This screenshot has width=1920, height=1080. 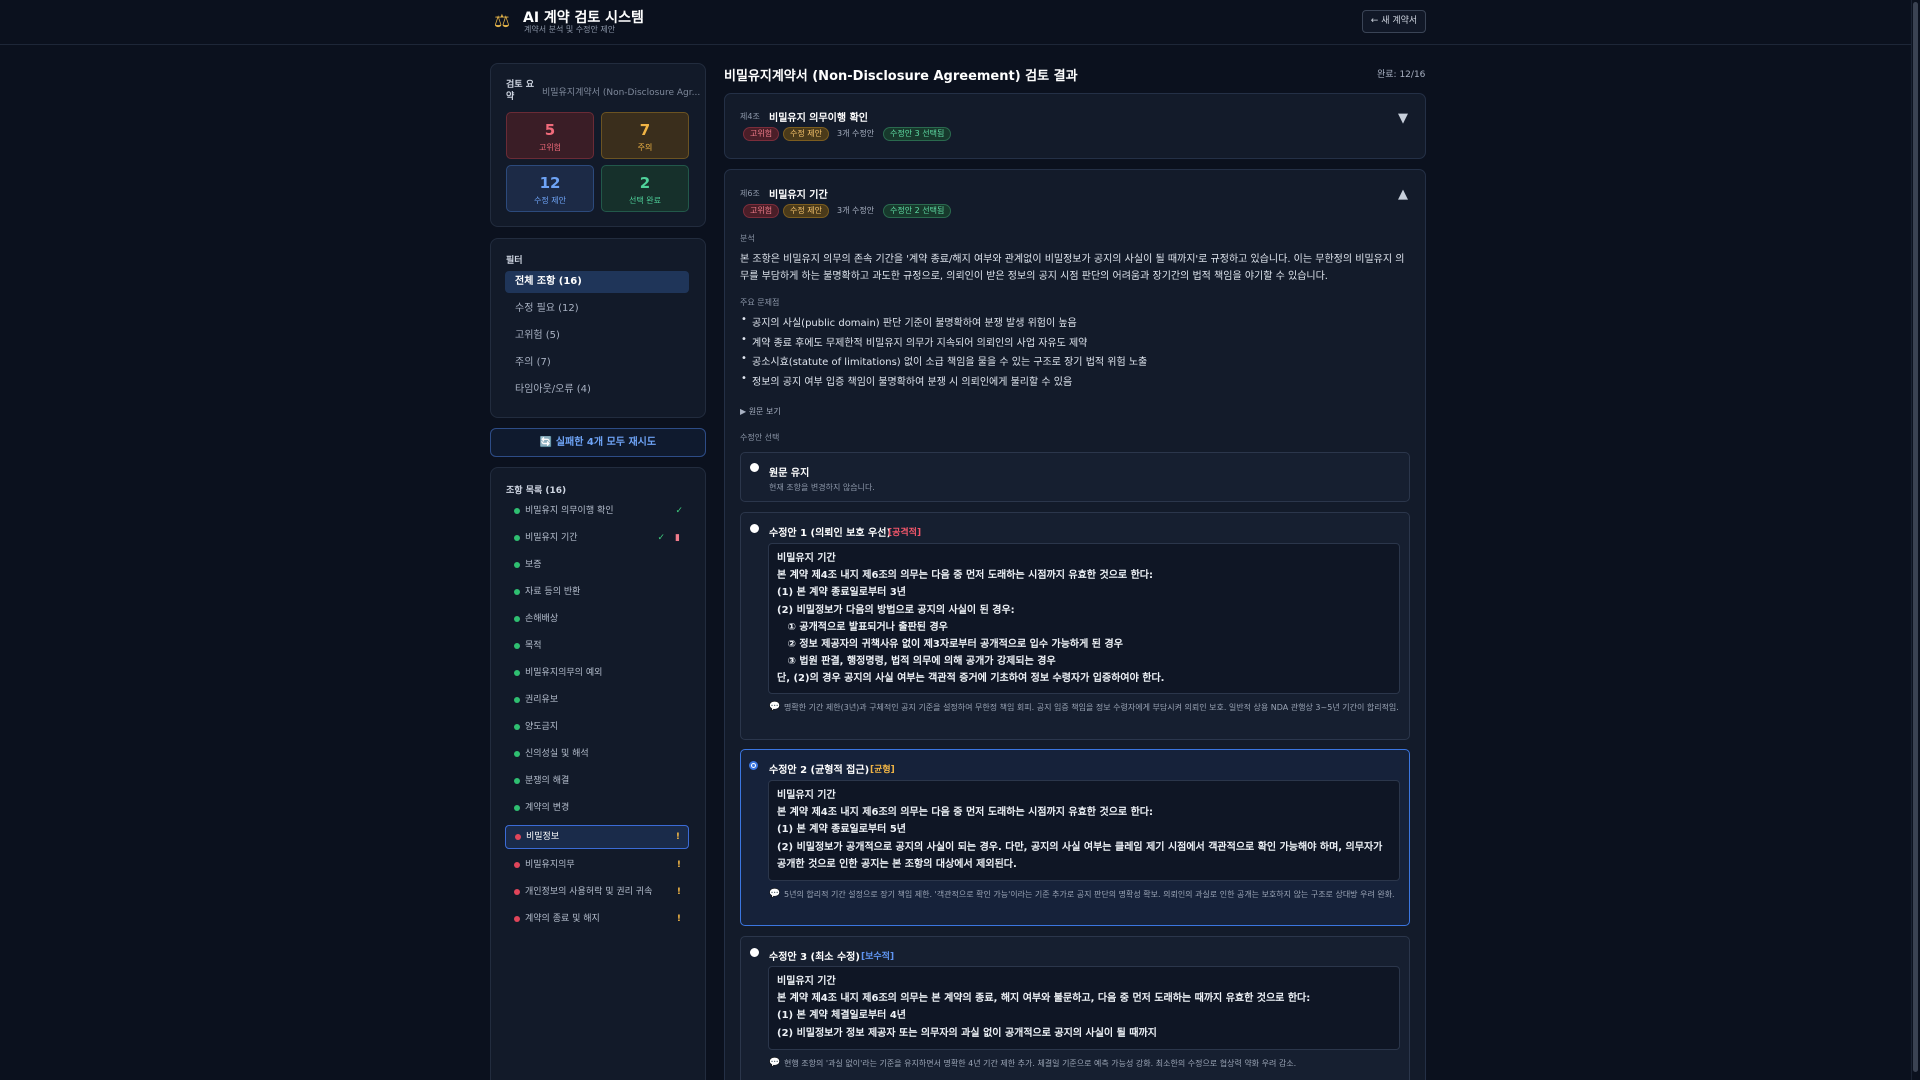 What do you see at coordinates (597, 309) in the screenshot?
I see `filter-needs-revision: 수정 필요 (12)` at bounding box center [597, 309].